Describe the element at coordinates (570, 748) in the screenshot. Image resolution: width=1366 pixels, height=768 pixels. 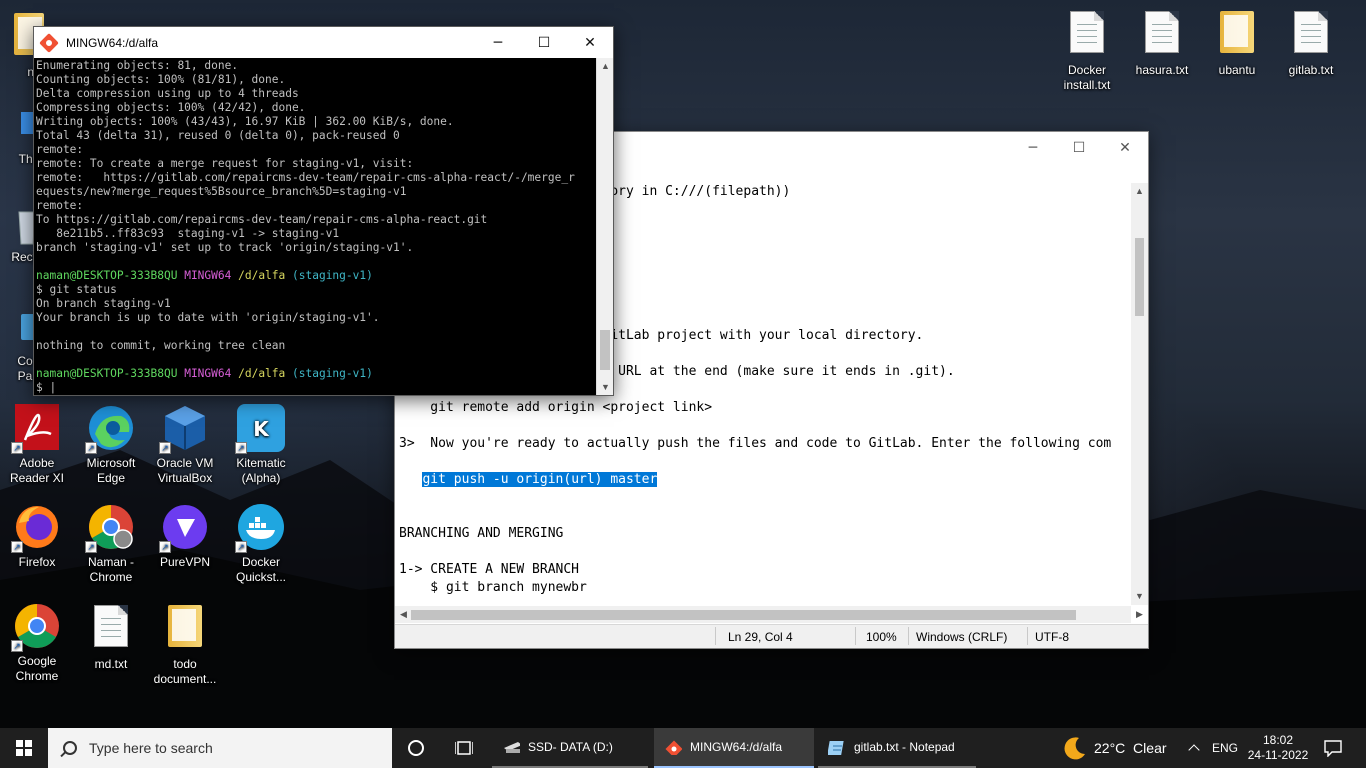
I see `taskbar-task-explorer: SSD- DATA (D:)` at that location.